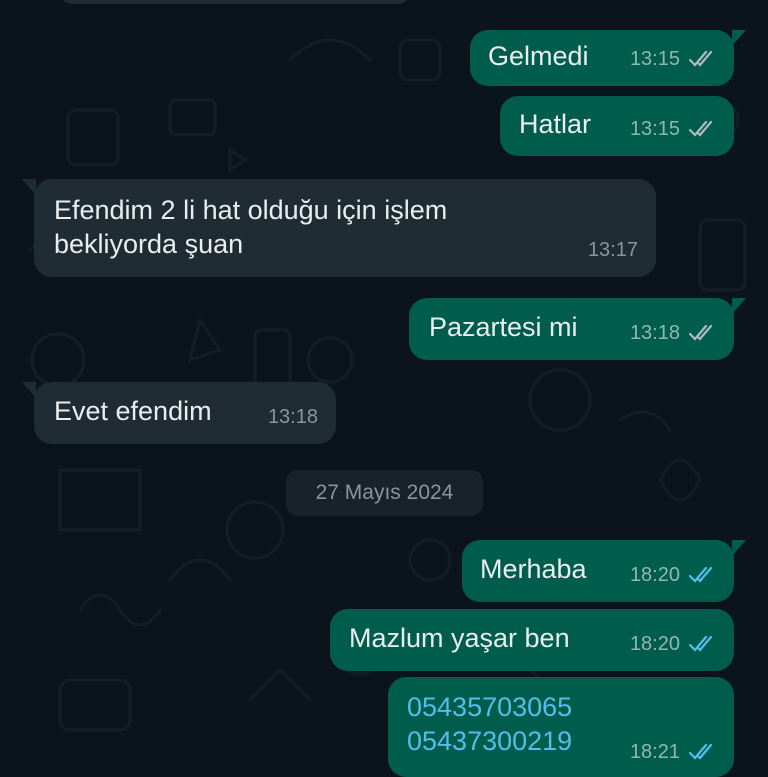  Describe the element at coordinates (133, 411) in the screenshot. I see `message-text: Evet efendim` at that location.